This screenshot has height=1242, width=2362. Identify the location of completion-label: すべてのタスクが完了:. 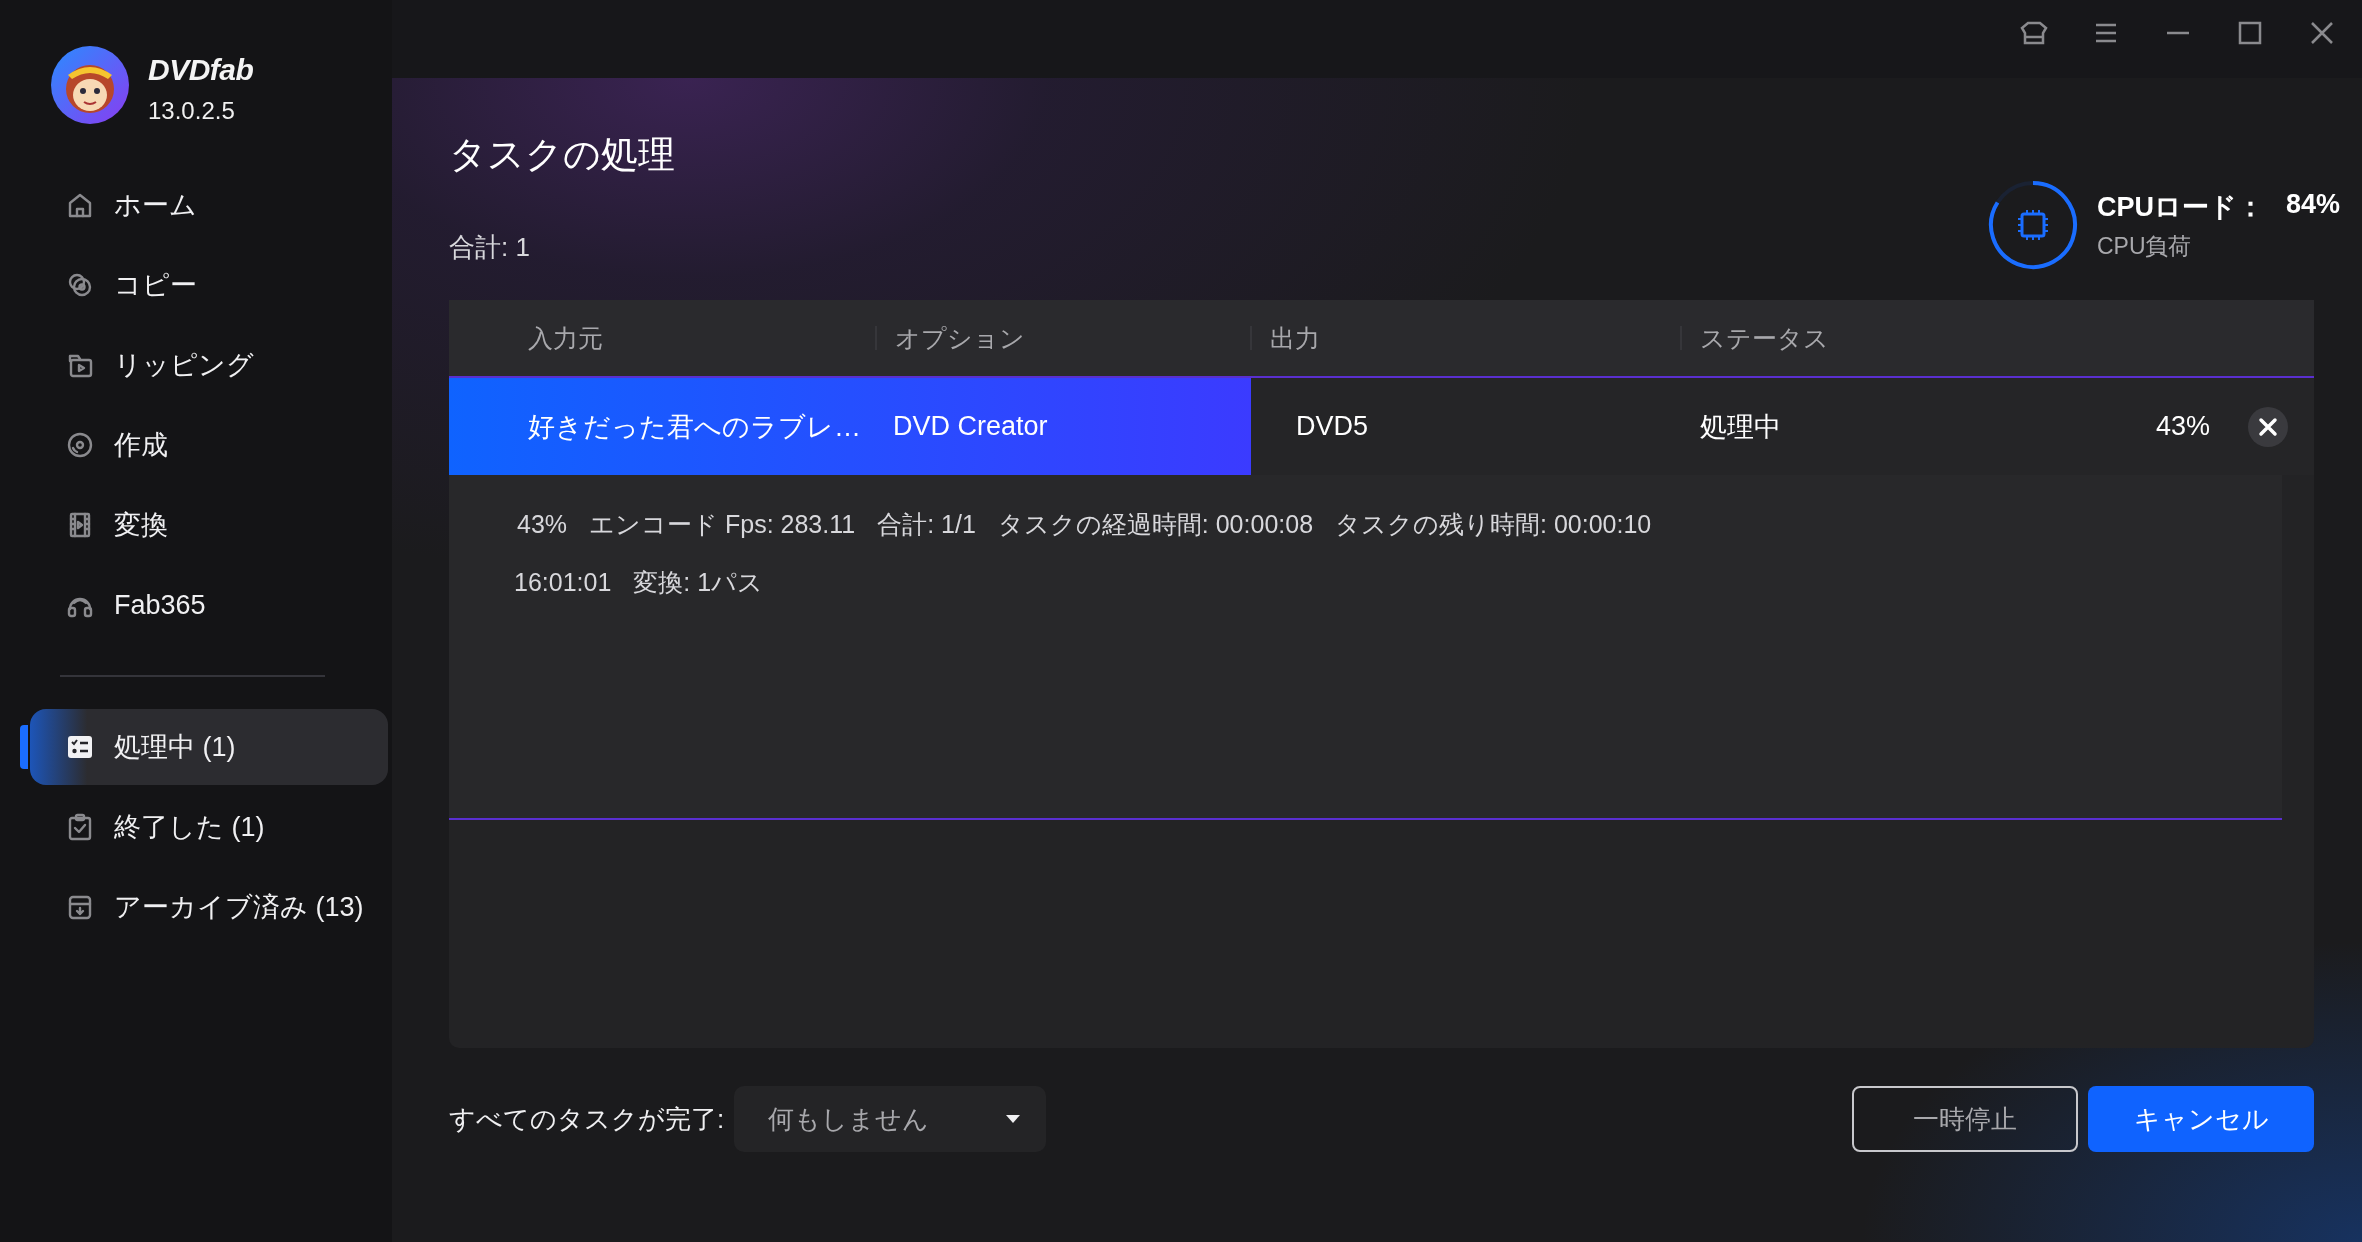
(587, 1119).